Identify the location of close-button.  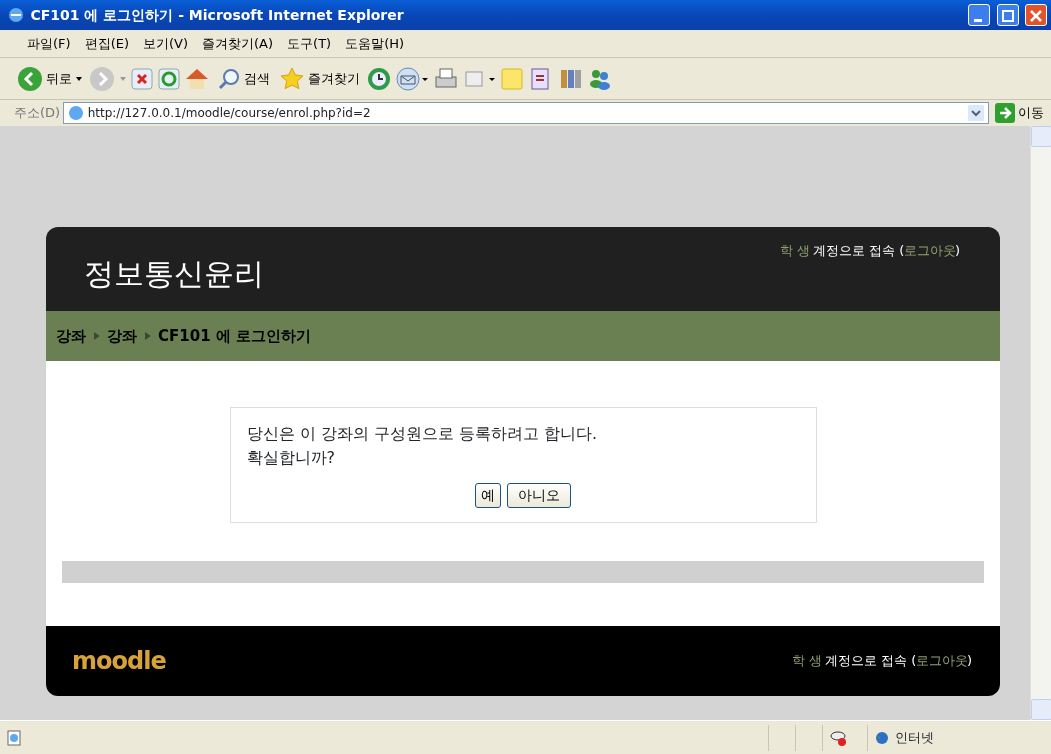
(1036, 15).